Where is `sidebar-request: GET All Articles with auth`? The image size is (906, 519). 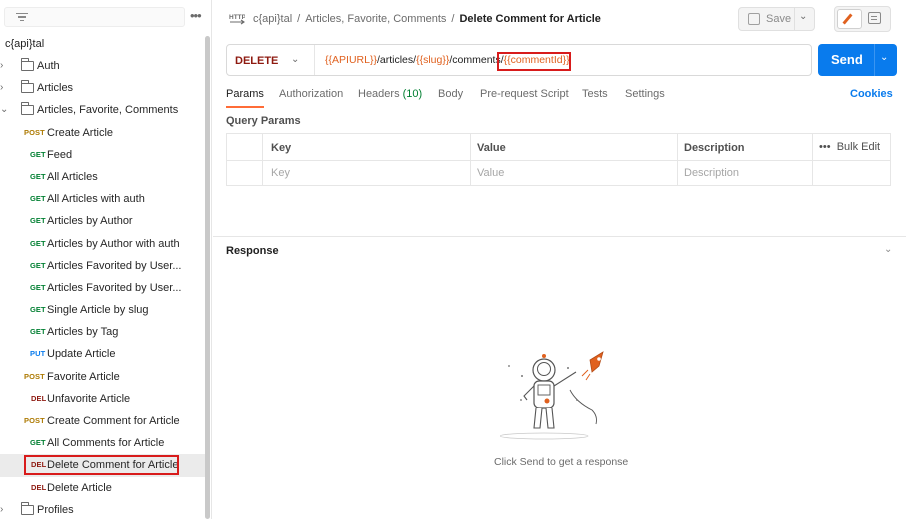 sidebar-request: GET All Articles with auth is located at coordinates (102, 199).